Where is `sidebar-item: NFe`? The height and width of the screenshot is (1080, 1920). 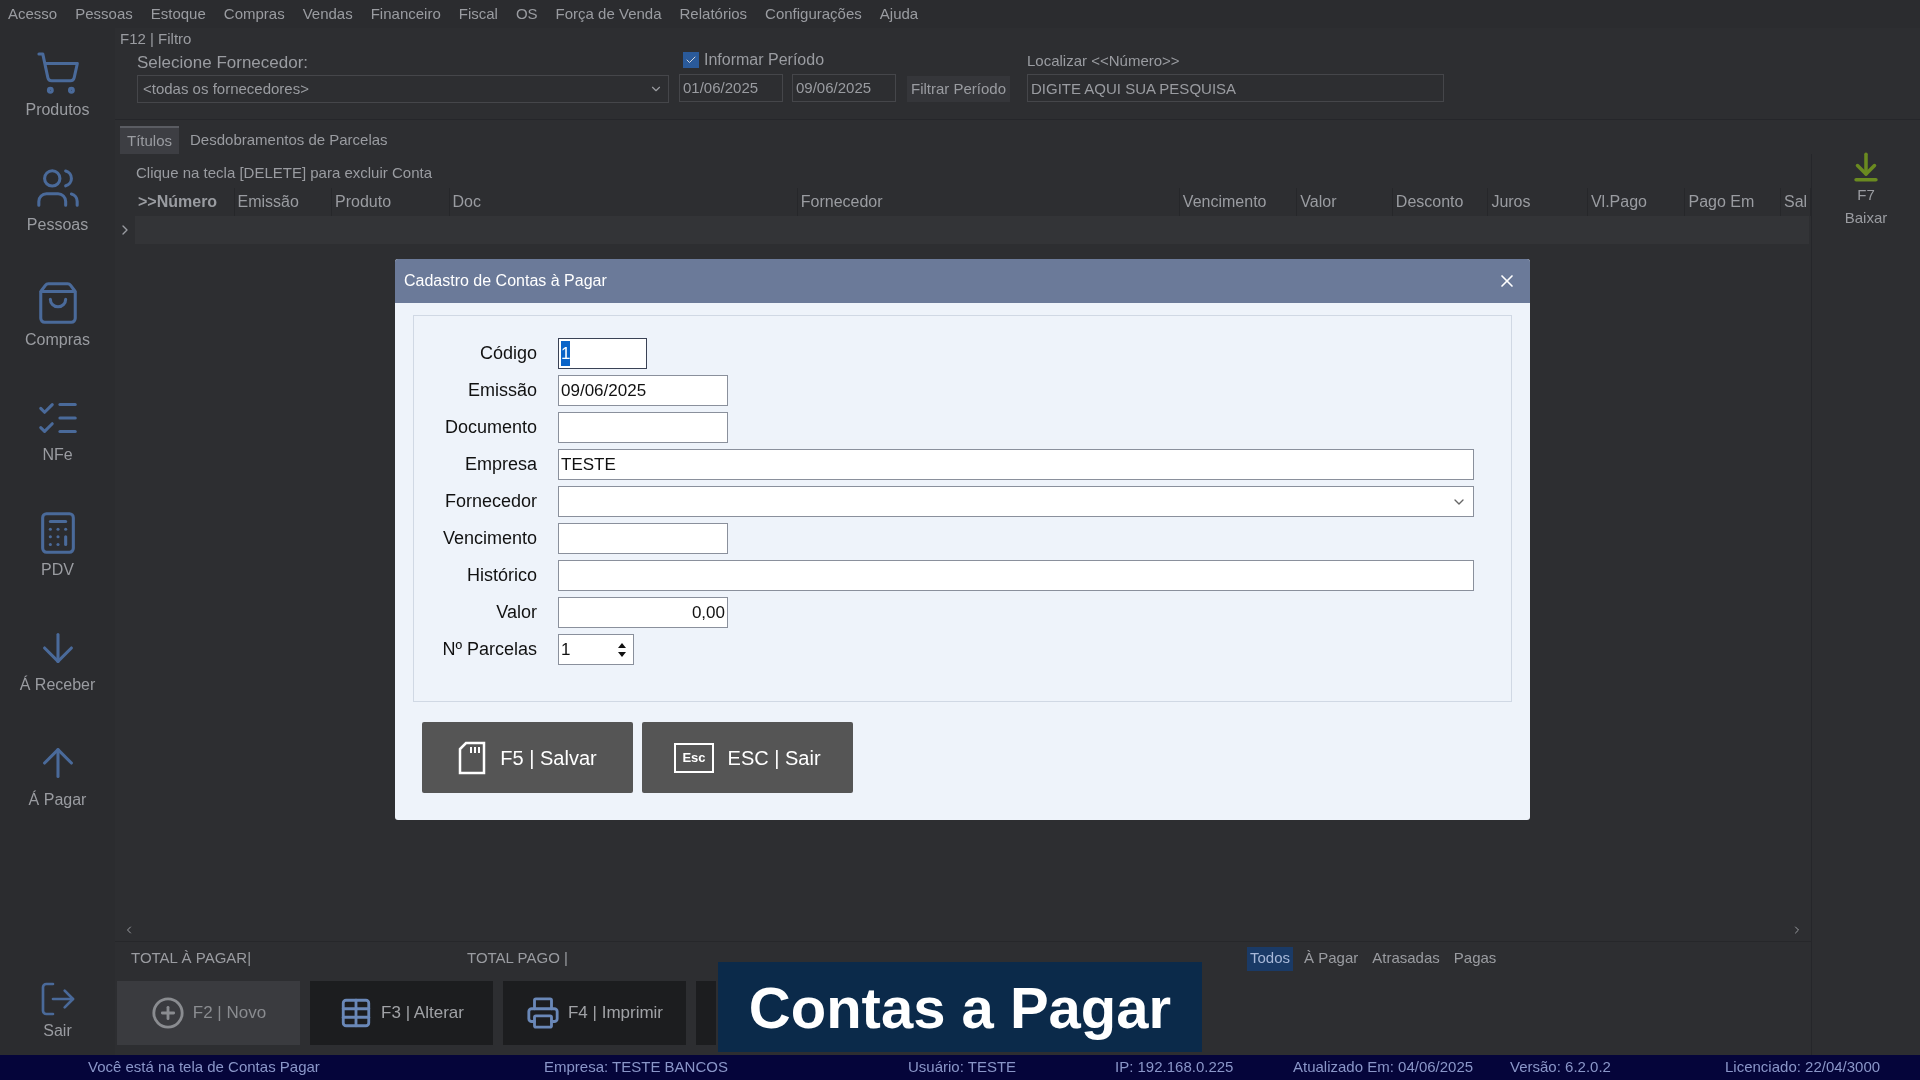
sidebar-item: NFe is located at coordinates (57, 452).